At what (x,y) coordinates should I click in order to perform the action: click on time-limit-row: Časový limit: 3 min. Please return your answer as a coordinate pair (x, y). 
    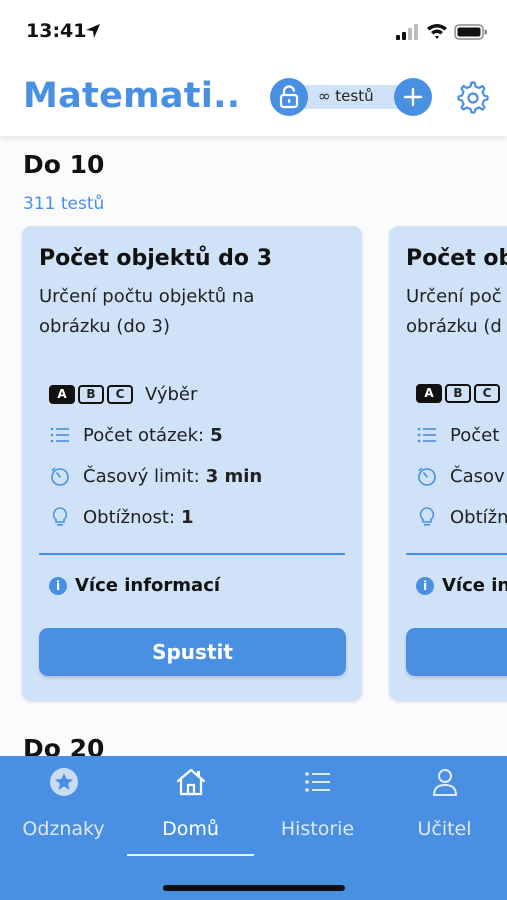
    Looking at the image, I should click on (155, 476).